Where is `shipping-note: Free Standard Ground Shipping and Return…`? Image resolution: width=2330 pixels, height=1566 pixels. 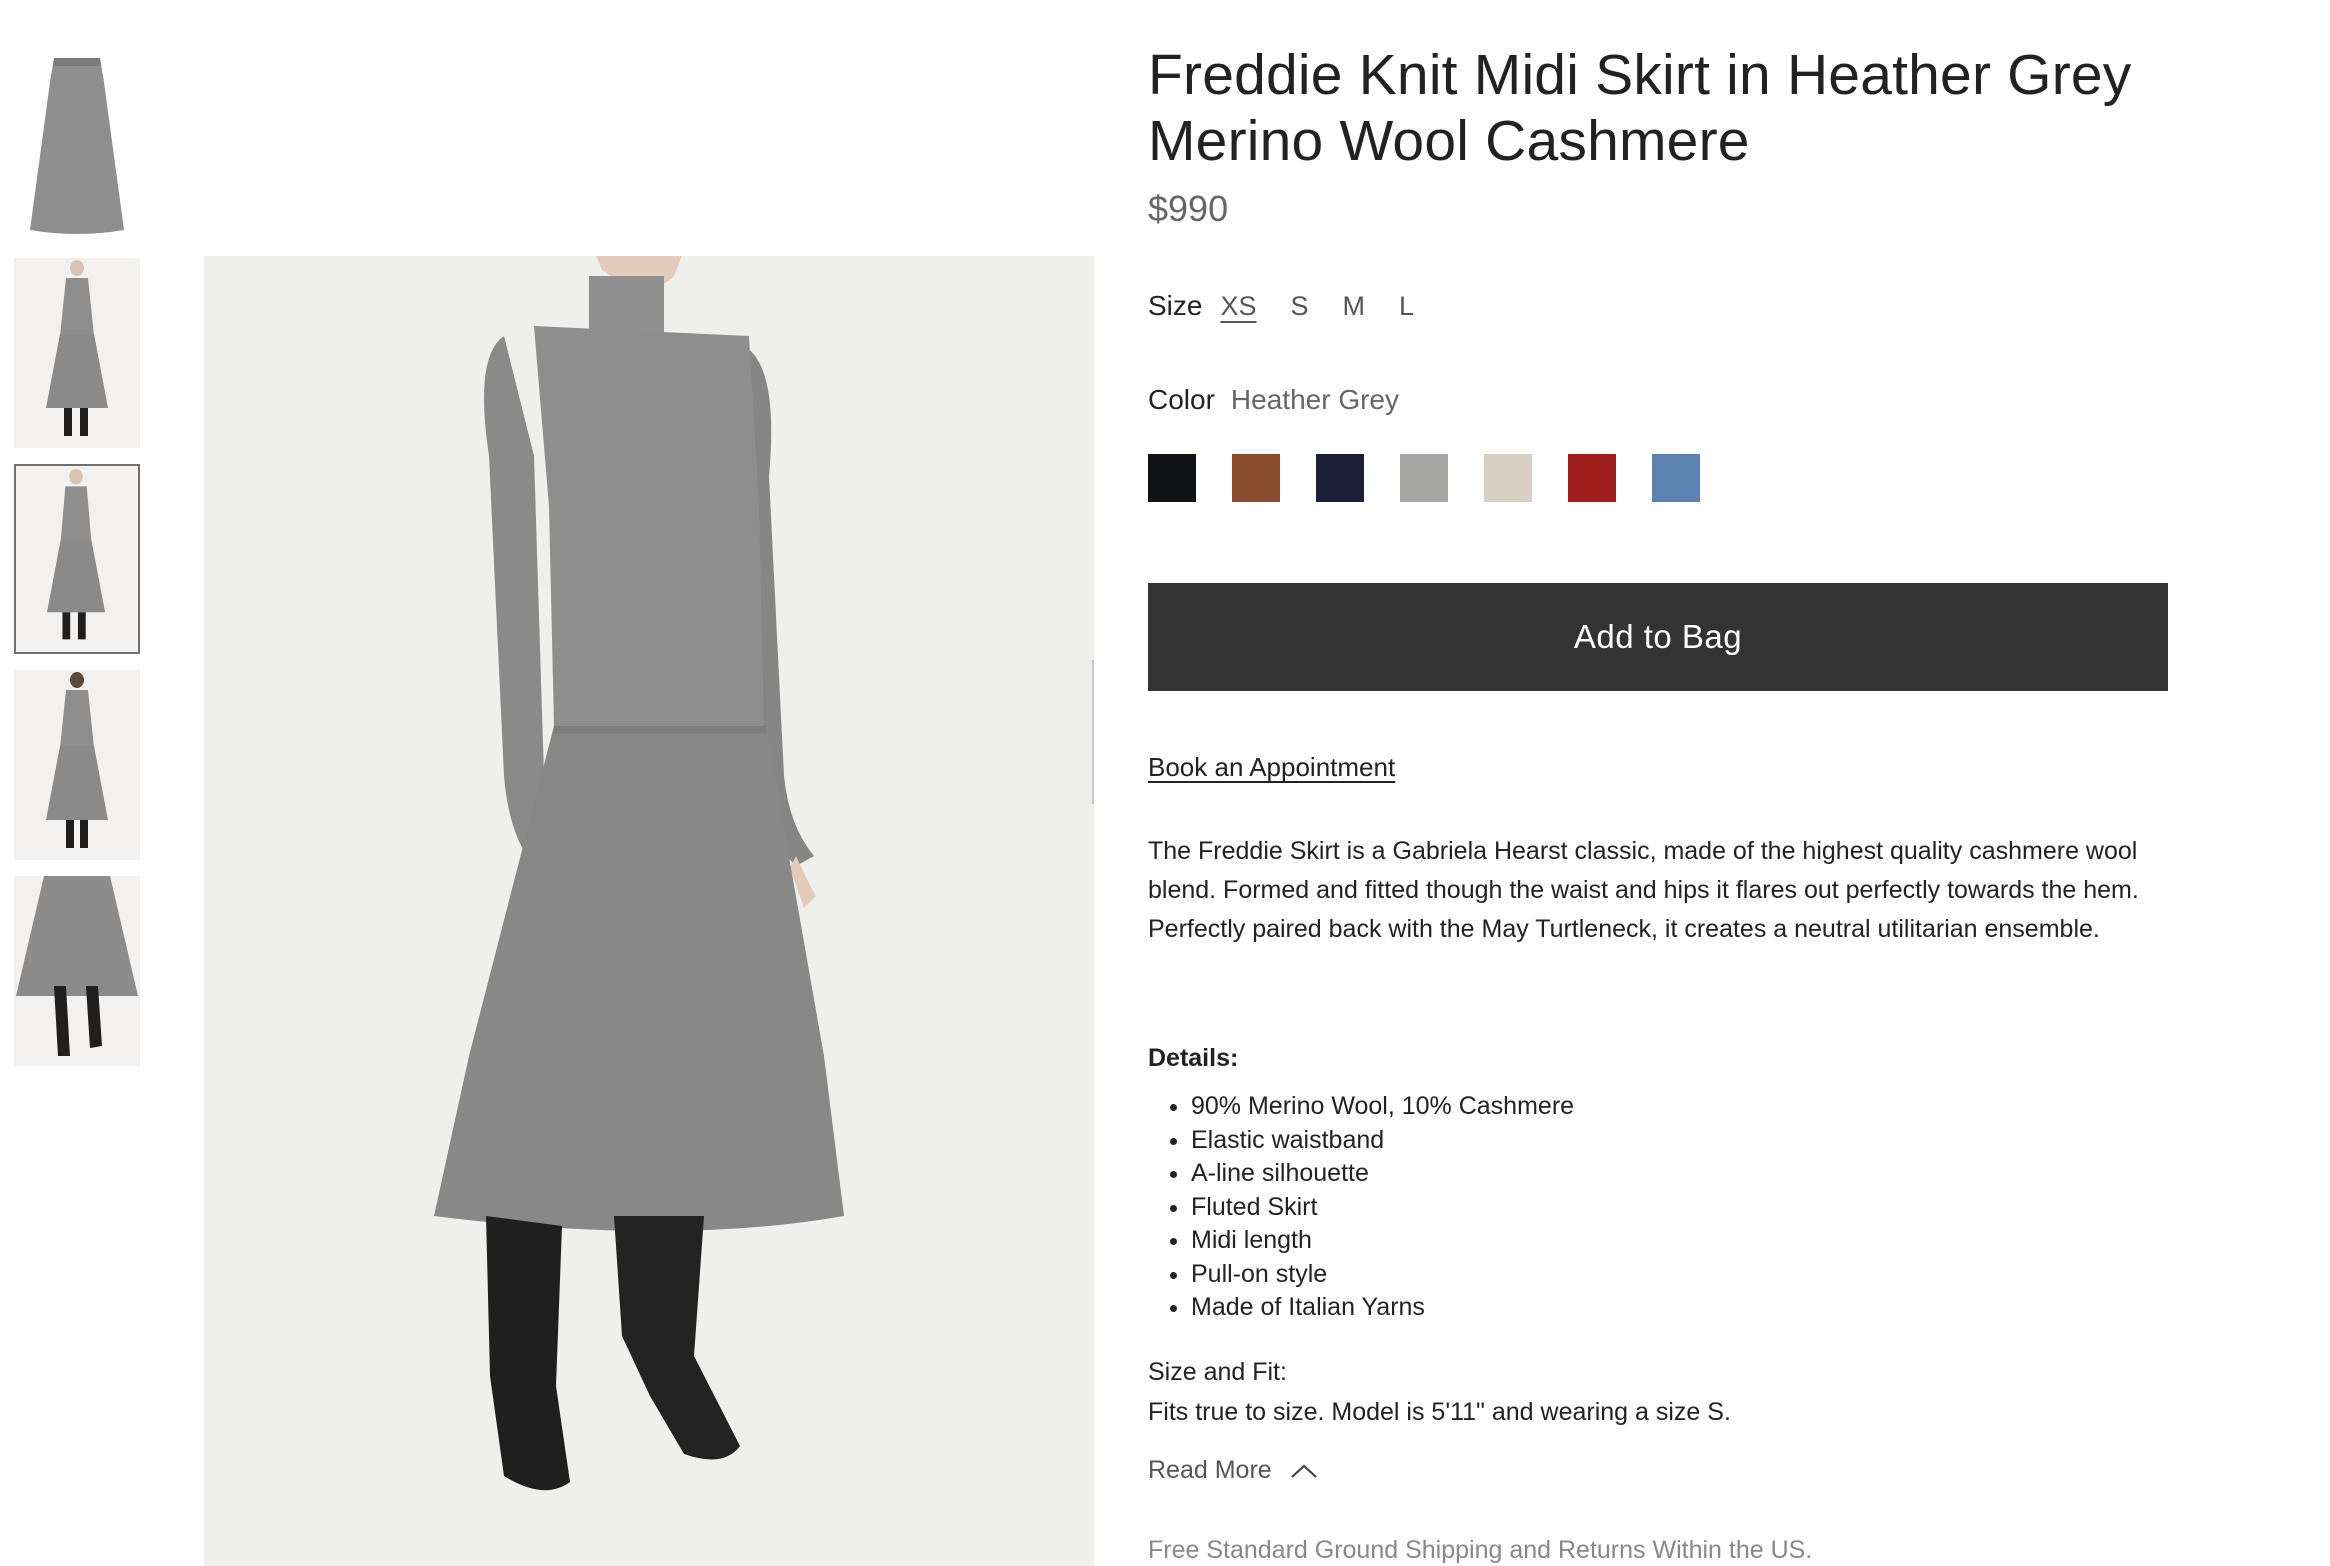 shipping-note: Free Standard Ground Shipping and Return… is located at coordinates (1480, 1550).